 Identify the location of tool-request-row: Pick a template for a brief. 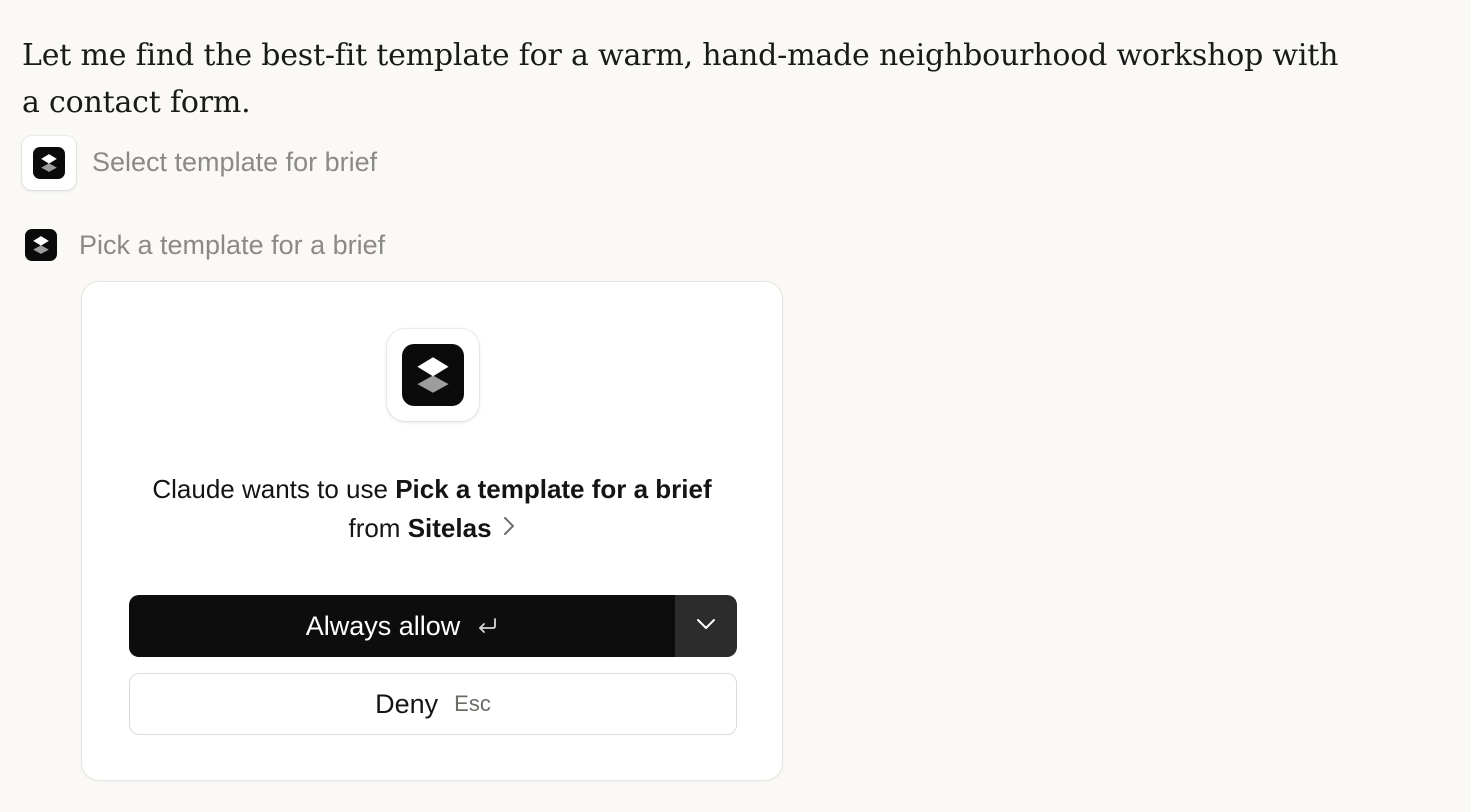
(203, 245).